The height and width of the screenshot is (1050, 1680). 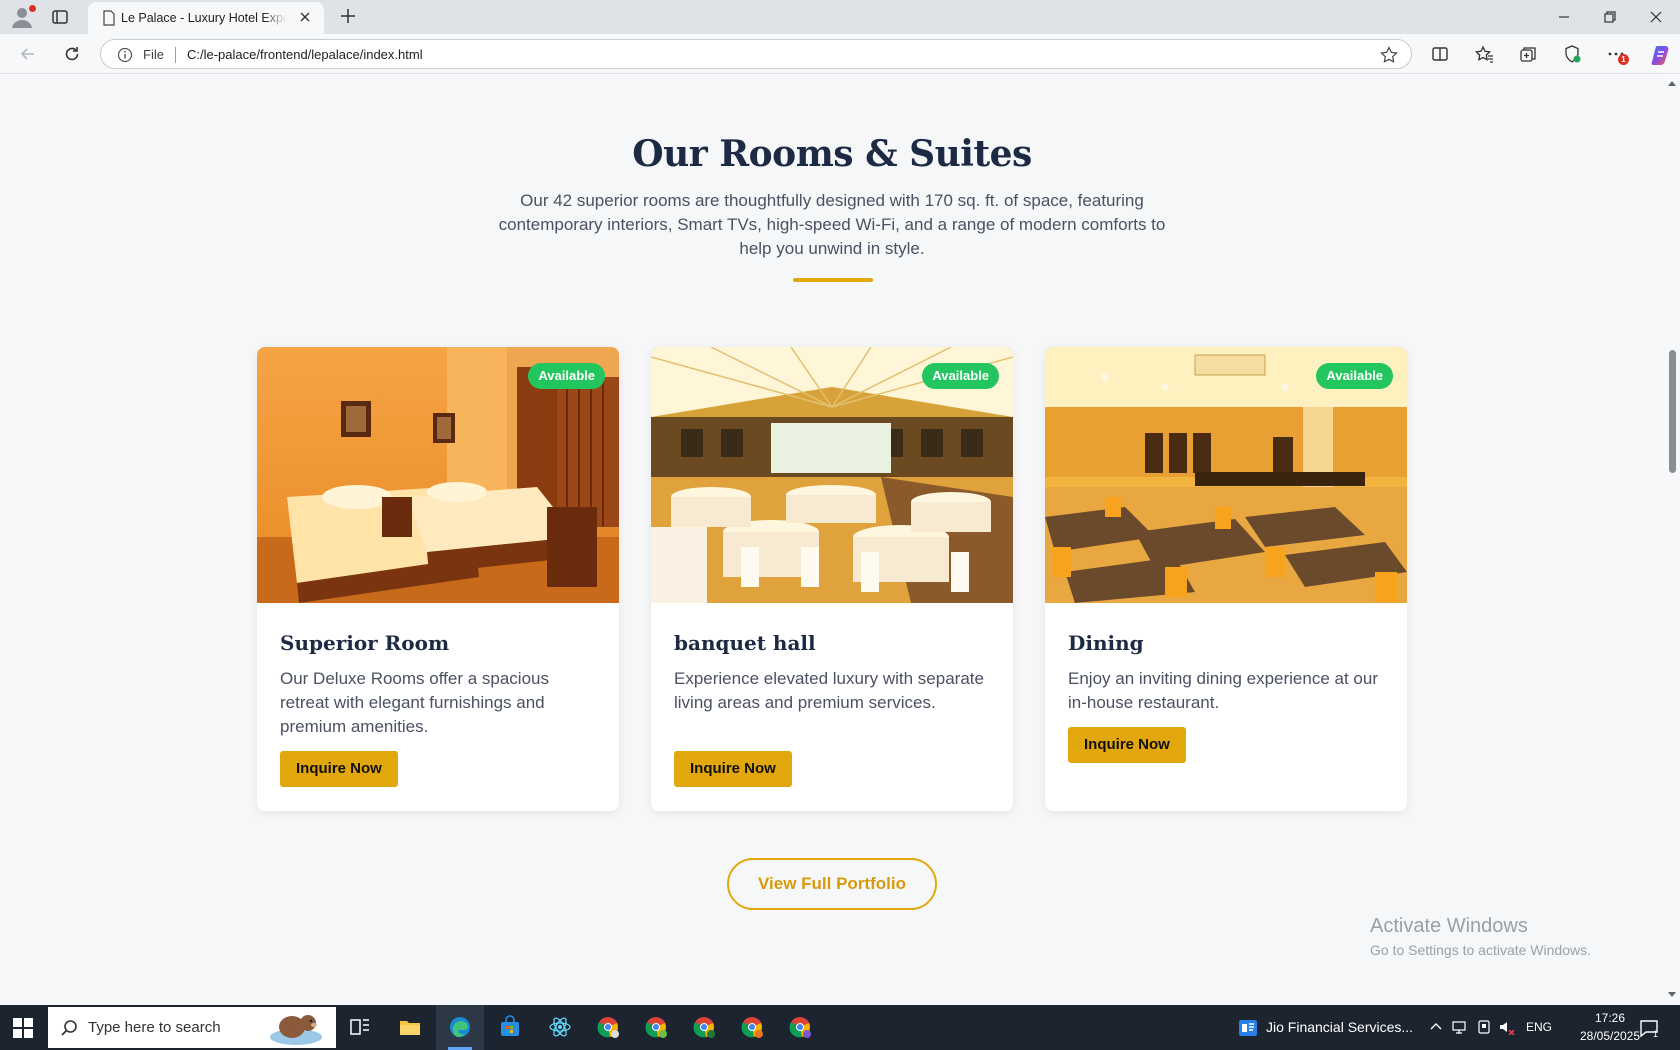 What do you see at coordinates (1480, 950) in the screenshot?
I see `watermark-subtitle: Go to Settings to activate Windows.` at bounding box center [1480, 950].